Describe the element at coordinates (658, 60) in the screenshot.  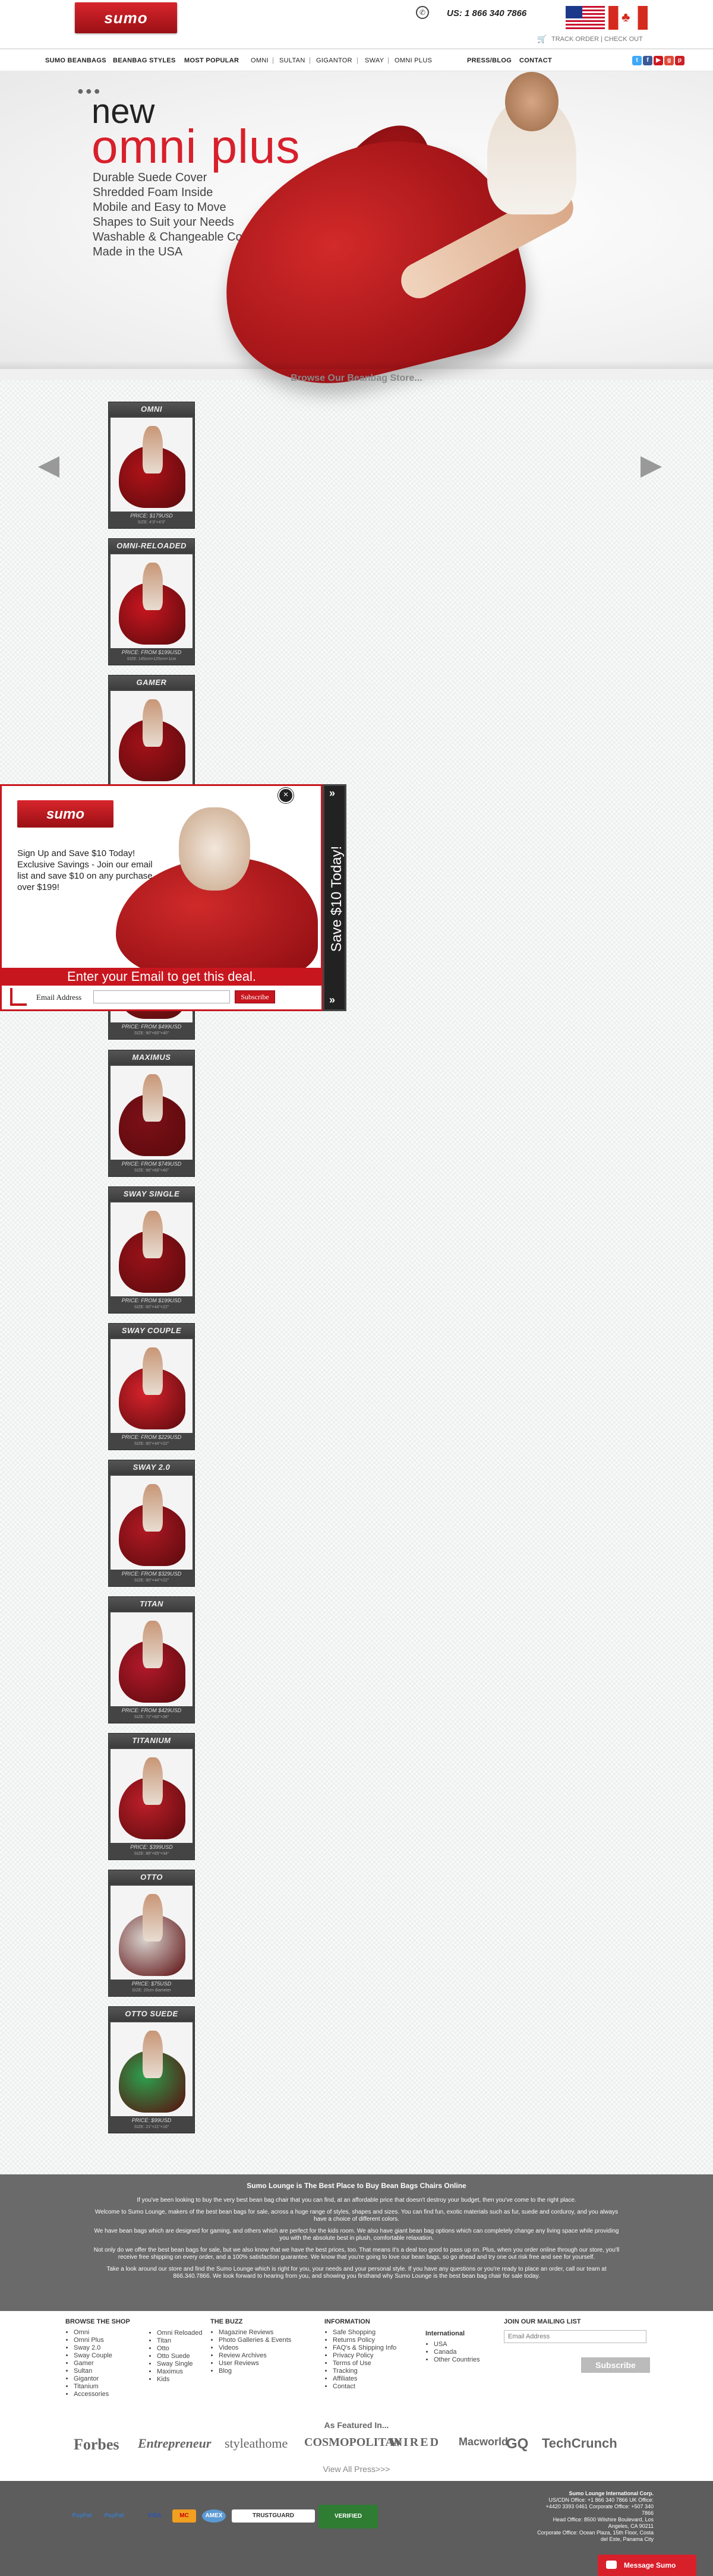
I see `youtube-icon: ▶` at that location.